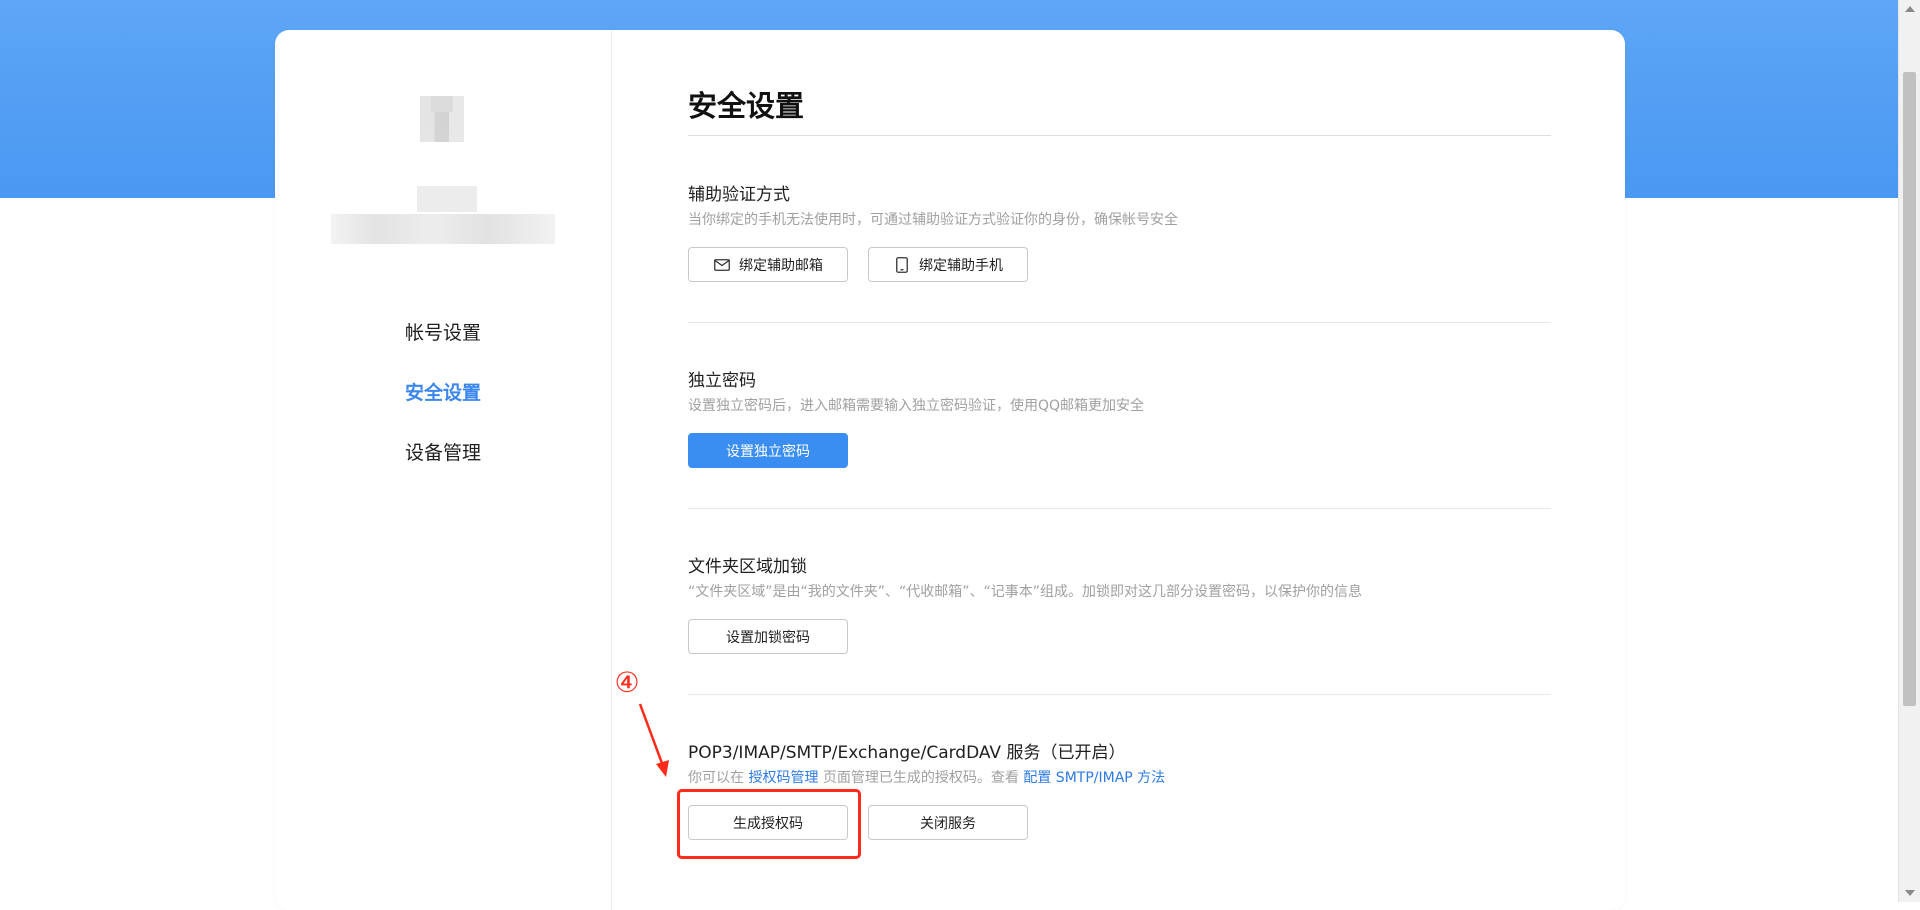 This screenshot has width=1920, height=910. I want to click on section-desc: 当你绑定的手机无法使用时，可通过辅助验证方式验证你的身份，确保帐号安全, so click(933, 220).